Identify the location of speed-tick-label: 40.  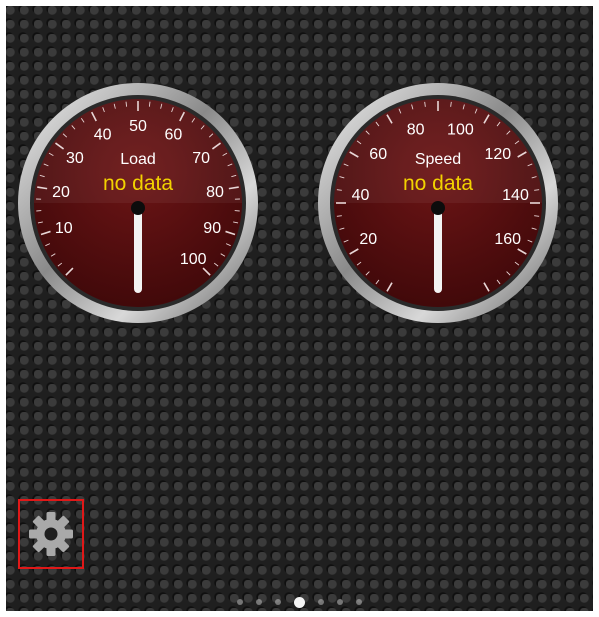
(361, 195).